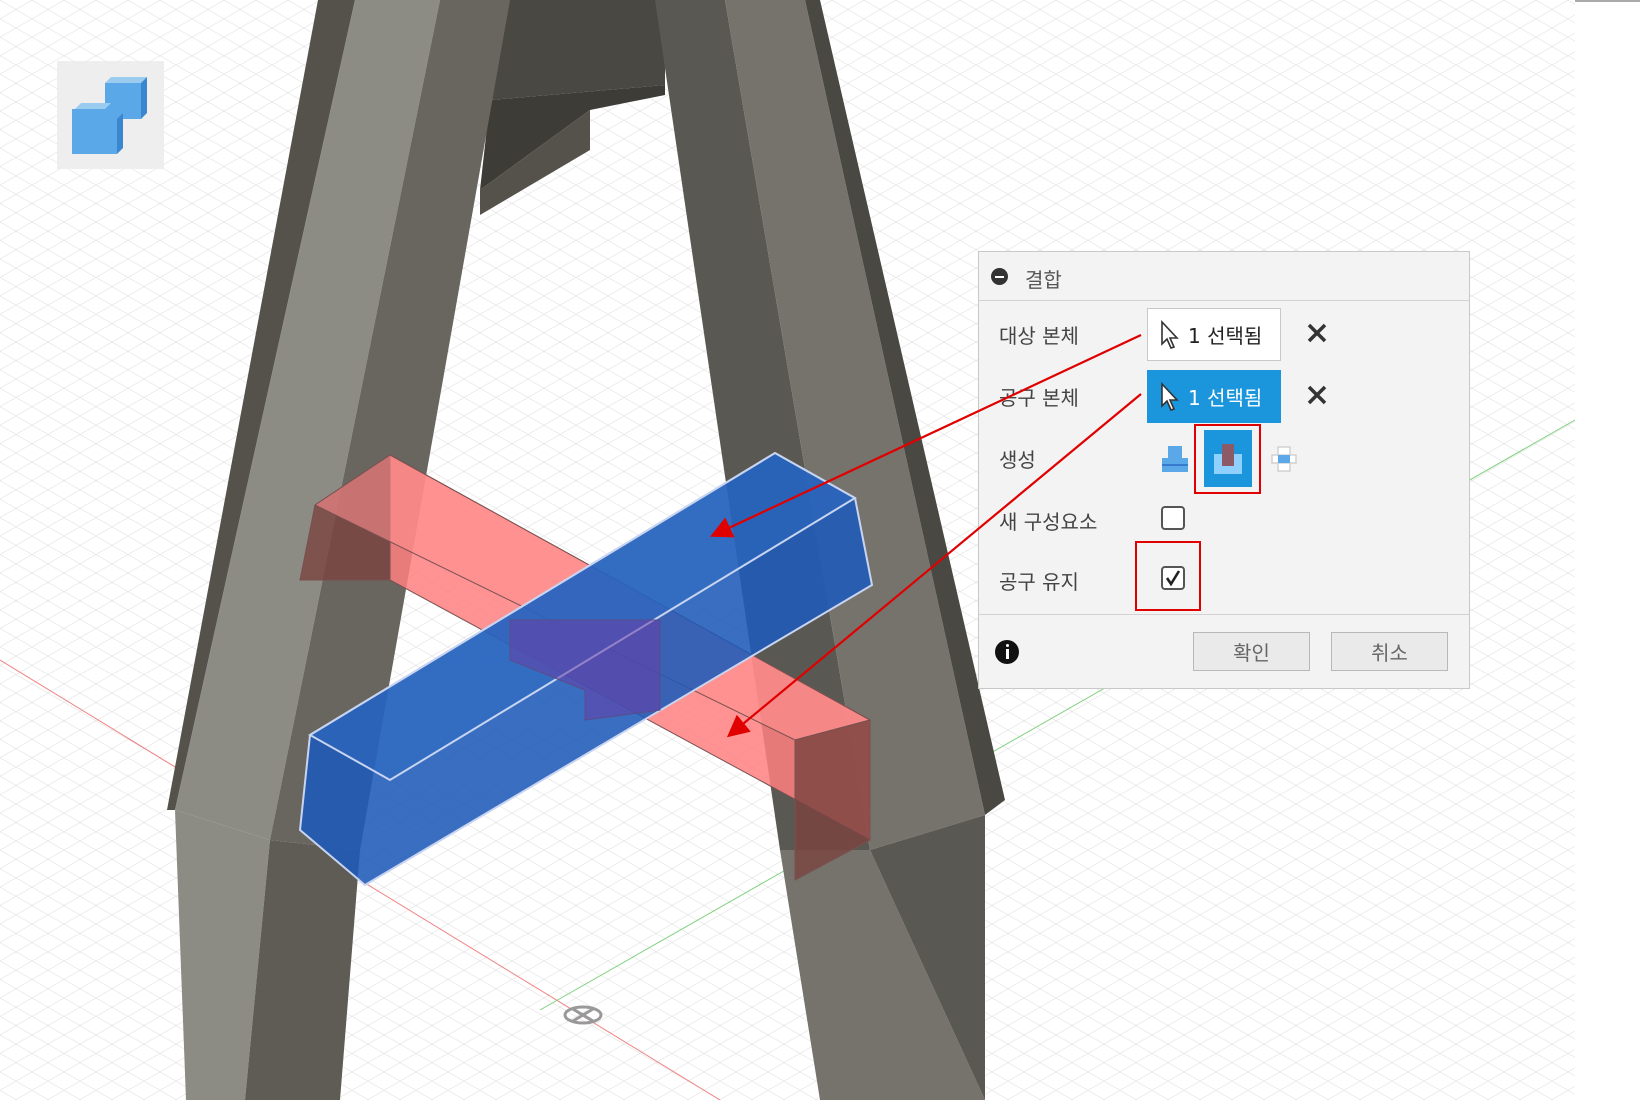  Describe the element at coordinates (1224, 614) in the screenshot. I see `footer-divider` at that location.